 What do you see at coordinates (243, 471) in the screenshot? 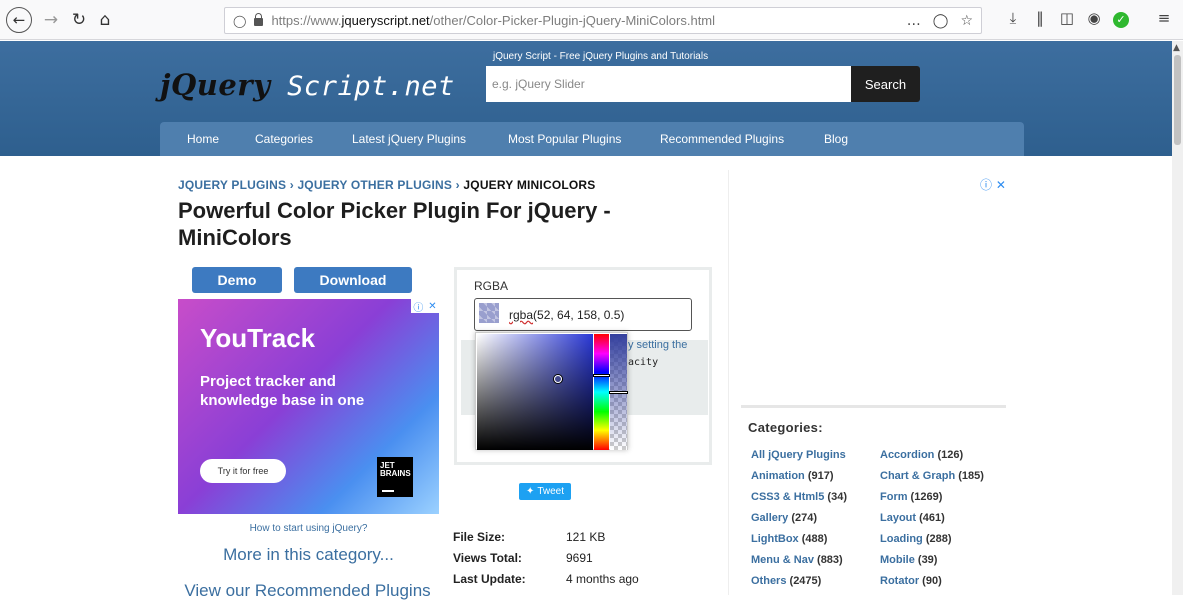
I see `ad-cta-button: Try it for free` at bounding box center [243, 471].